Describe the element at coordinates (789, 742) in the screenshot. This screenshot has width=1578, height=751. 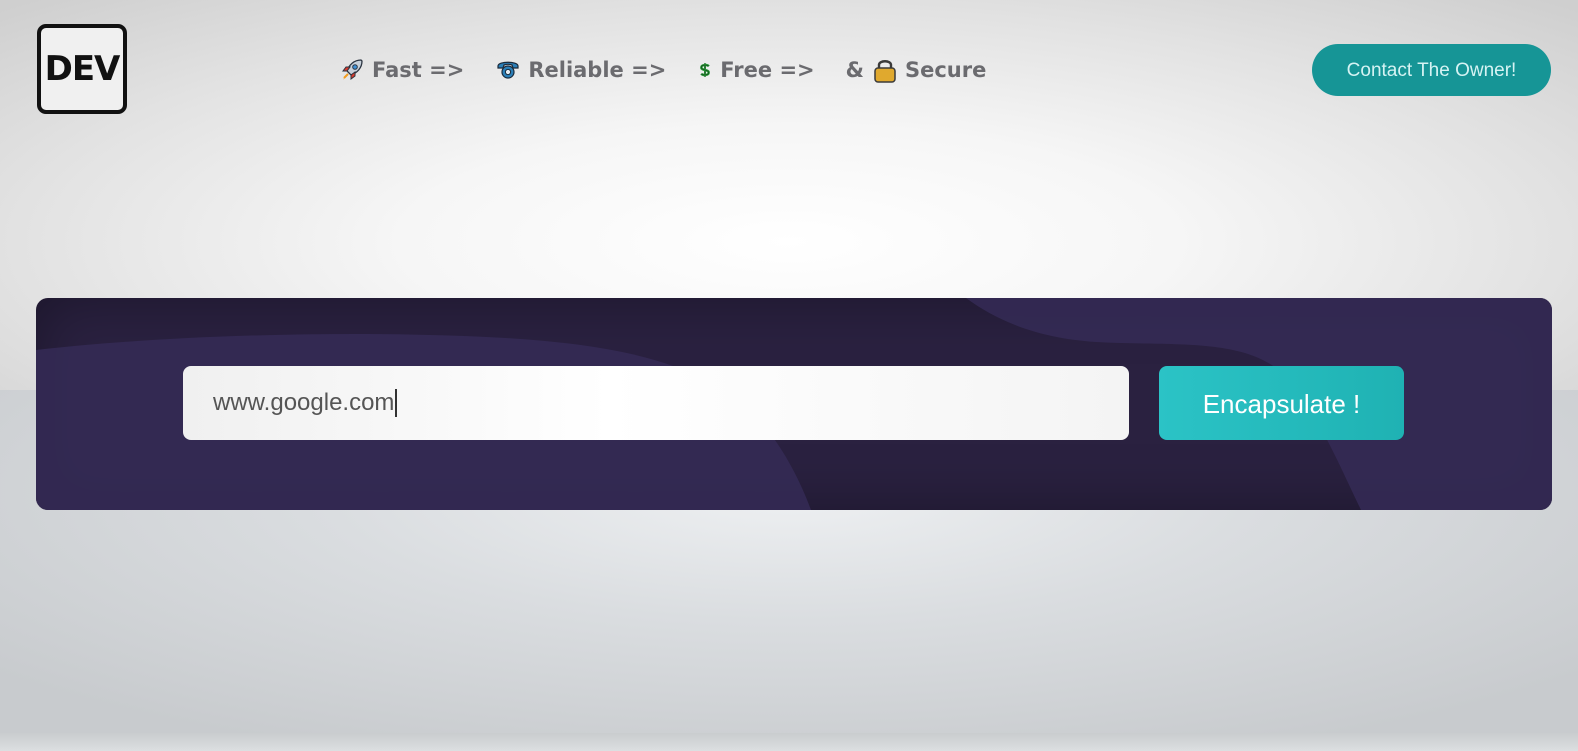
I see `background-bottom-edge` at that location.